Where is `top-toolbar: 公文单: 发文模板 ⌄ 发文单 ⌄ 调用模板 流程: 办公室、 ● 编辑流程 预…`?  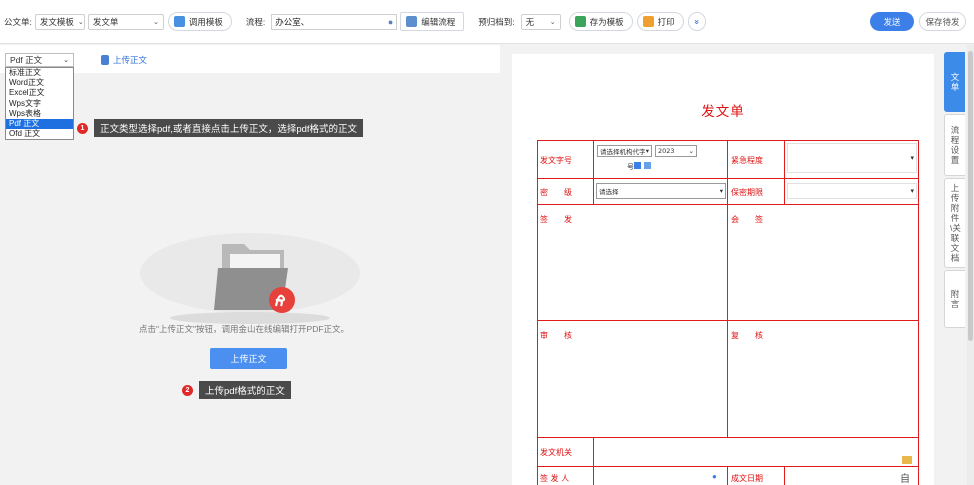
top-toolbar: 公文单: 发文模板 ⌄ 发文单 ⌄ 调用模板 流程: 办公室、 ● 编辑流程 预… is located at coordinates (487, 22).